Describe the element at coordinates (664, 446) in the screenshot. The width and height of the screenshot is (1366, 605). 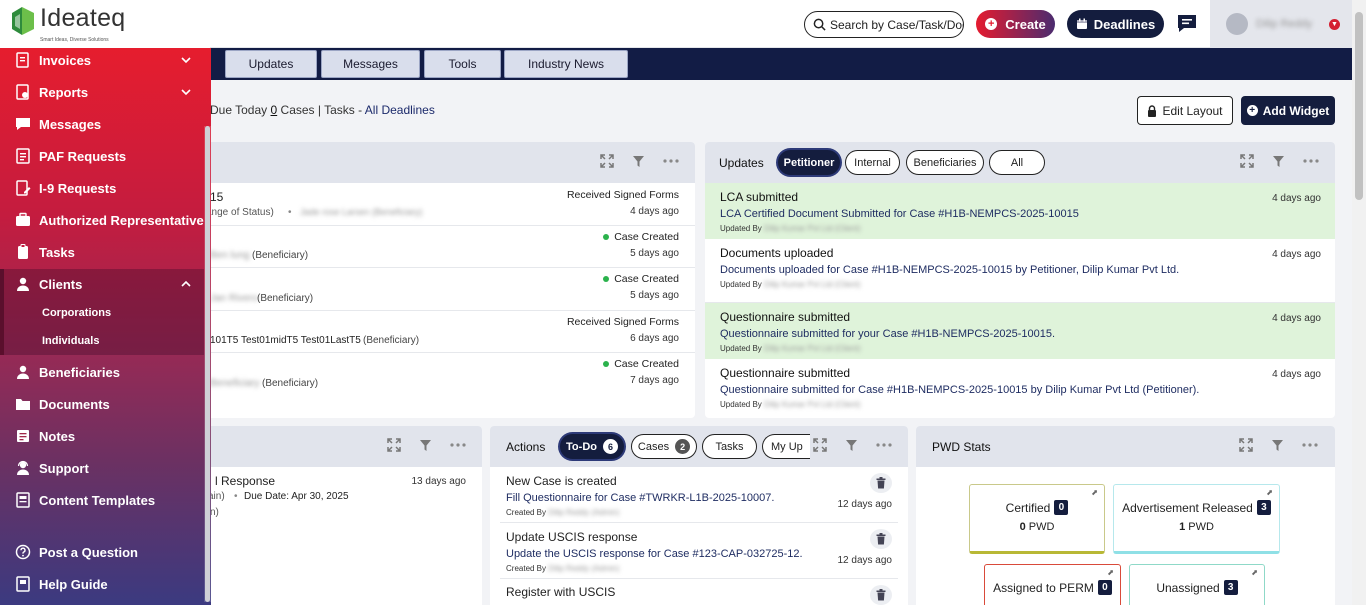
I see `filter-cases: Cases 2` at that location.